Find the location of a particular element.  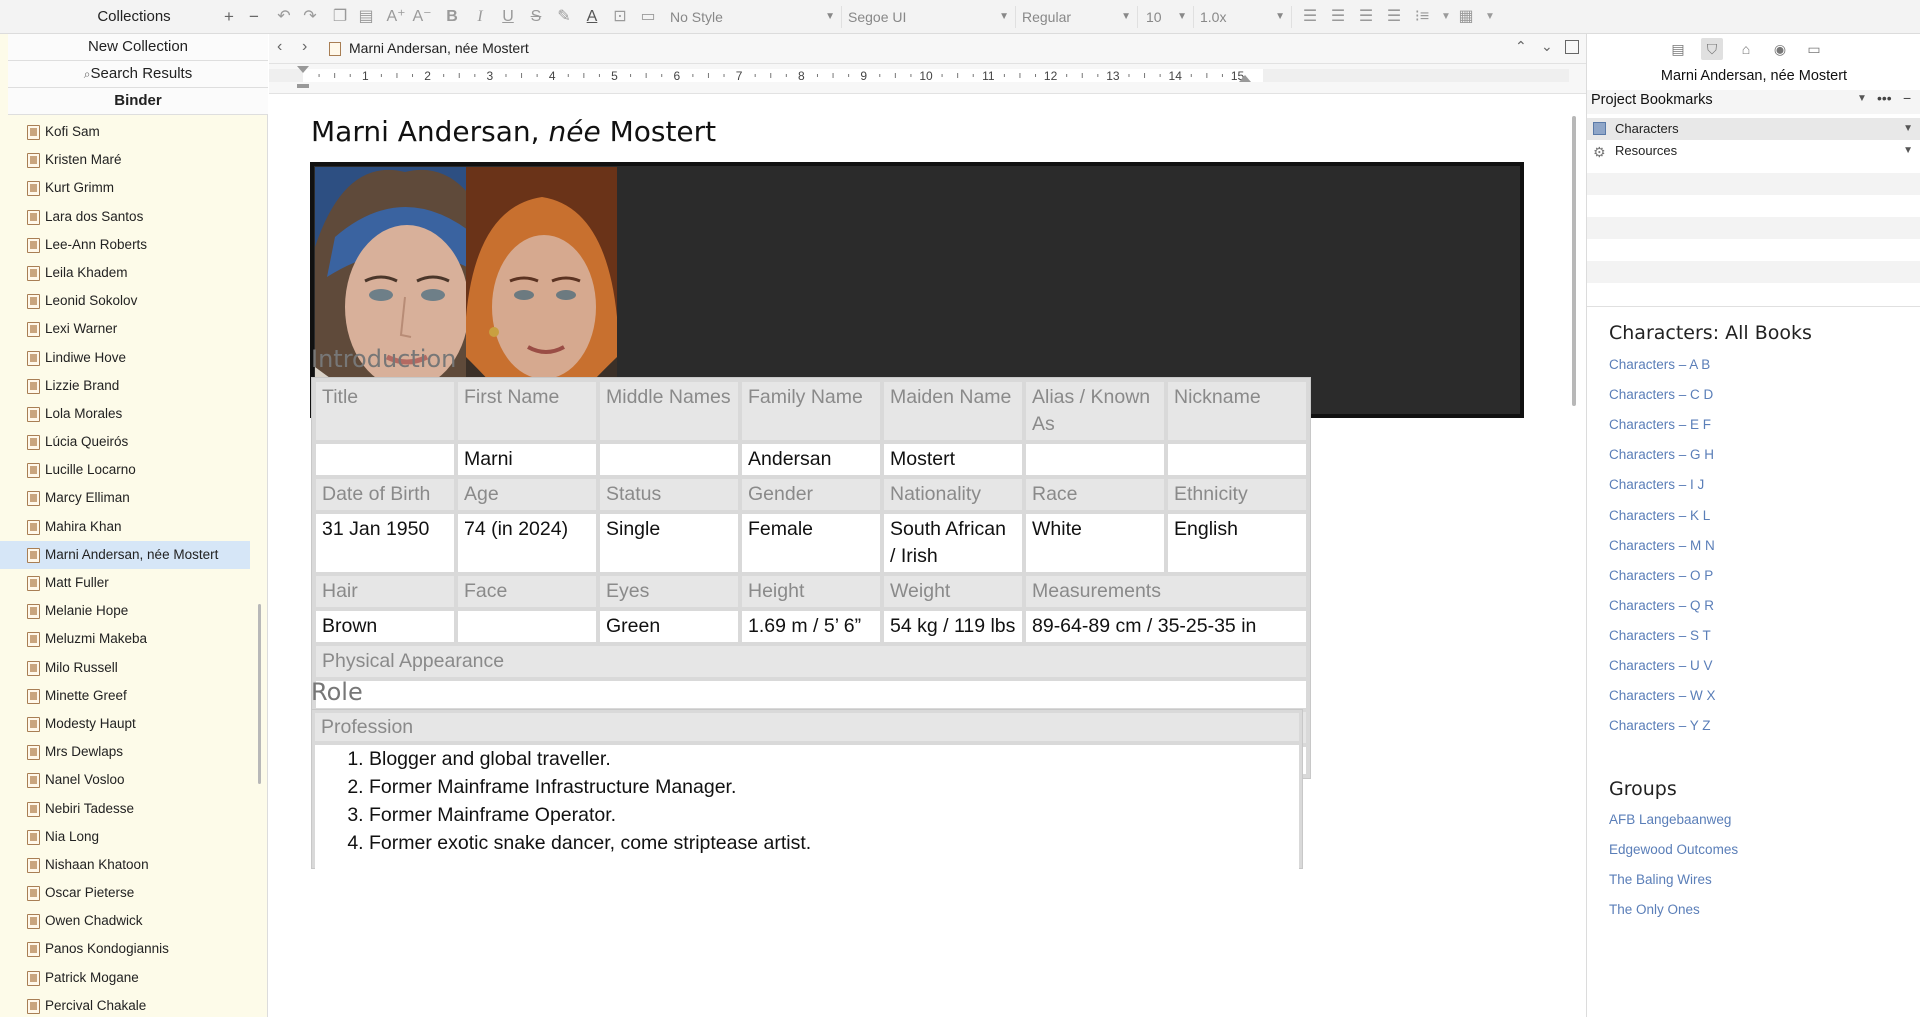

binder-item: Lizzie Brand is located at coordinates (125, 386).